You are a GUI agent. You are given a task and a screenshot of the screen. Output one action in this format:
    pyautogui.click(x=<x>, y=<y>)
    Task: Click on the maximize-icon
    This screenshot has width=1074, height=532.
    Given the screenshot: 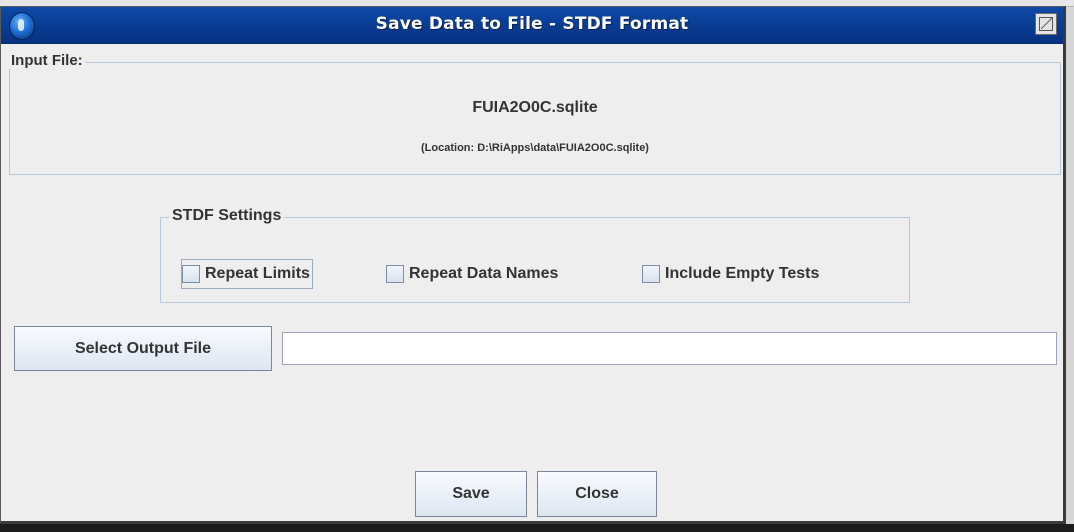 What is the action you would take?
    pyautogui.click(x=1046, y=24)
    